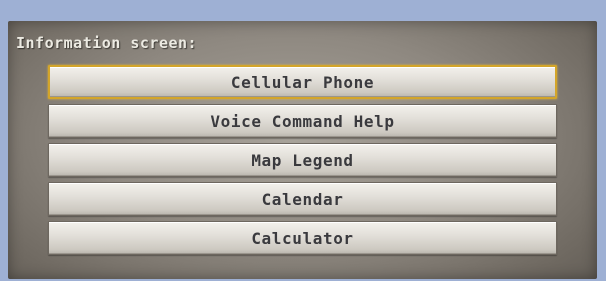 The width and height of the screenshot is (606, 281). I want to click on menu-item-map-legend: Map Legend, so click(302, 160).